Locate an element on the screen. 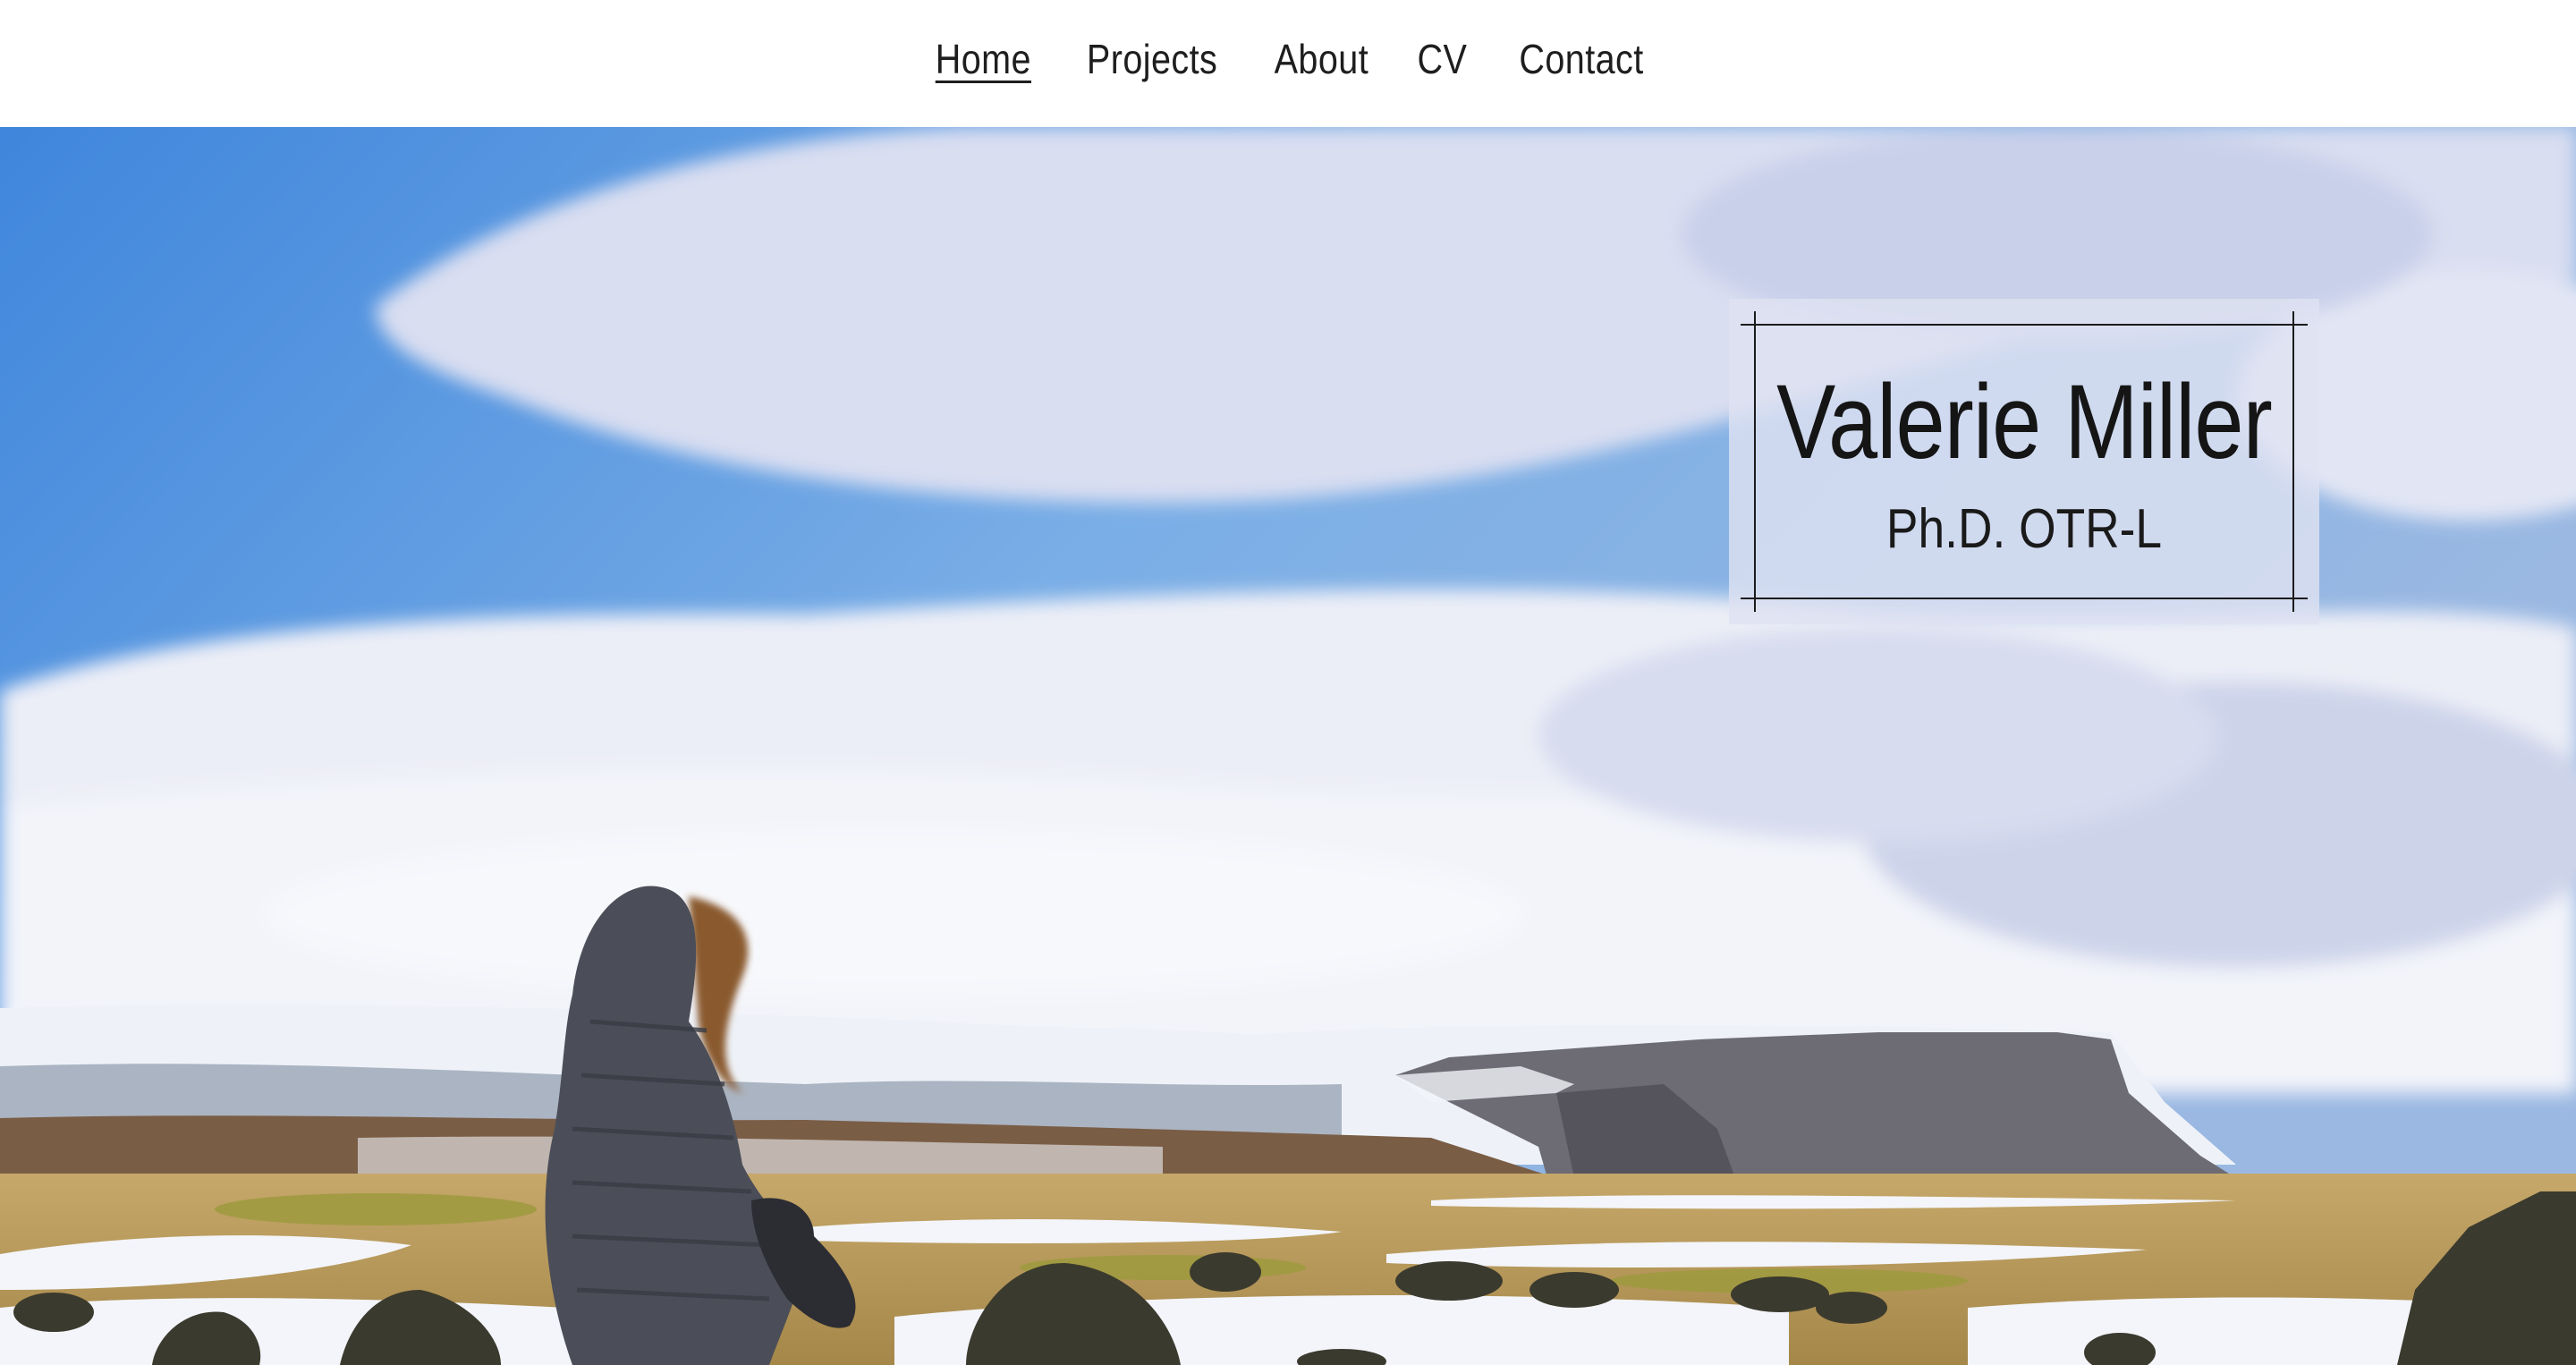 Image resolution: width=2576 pixels, height=1365 pixels. nav-projects-link: Projects is located at coordinates (1152, 59).